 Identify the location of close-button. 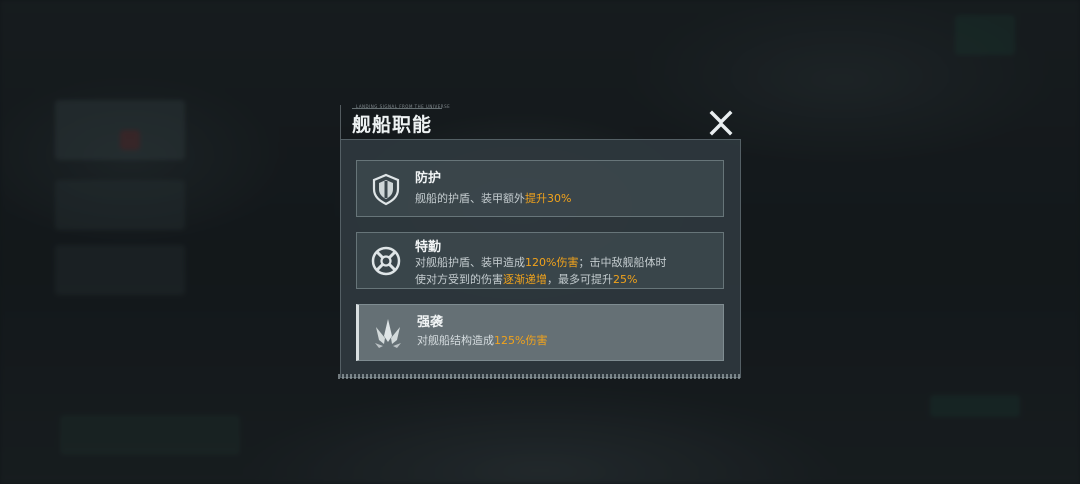
(721, 123).